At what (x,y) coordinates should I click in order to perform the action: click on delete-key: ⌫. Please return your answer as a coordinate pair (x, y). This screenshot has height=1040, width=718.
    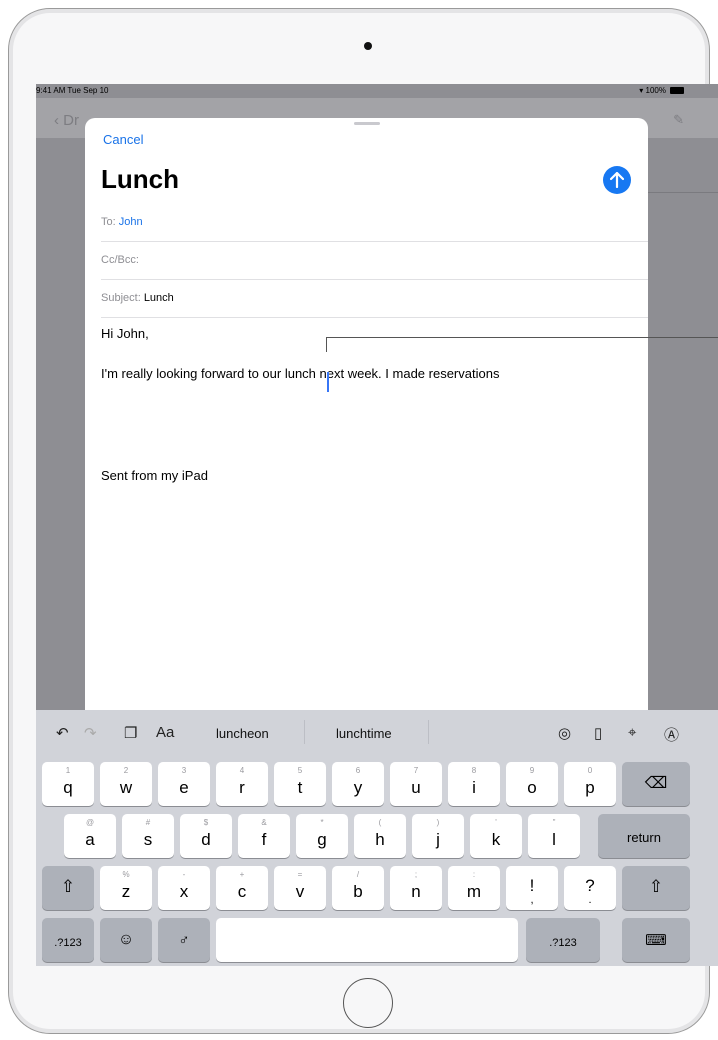
    Looking at the image, I should click on (656, 784).